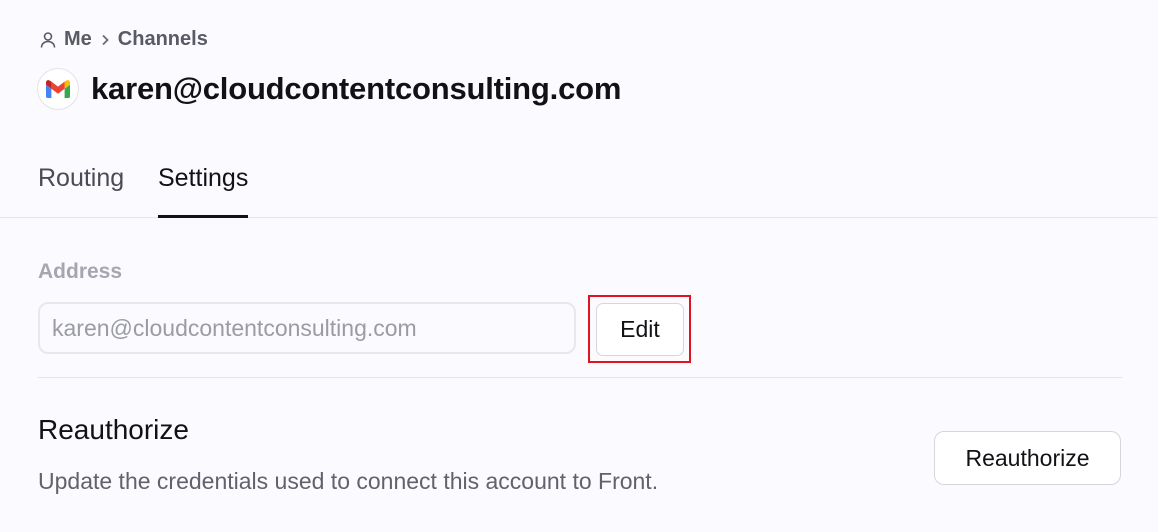  What do you see at coordinates (579, 184) in the screenshot?
I see `tab-bar: Routing Settings` at bounding box center [579, 184].